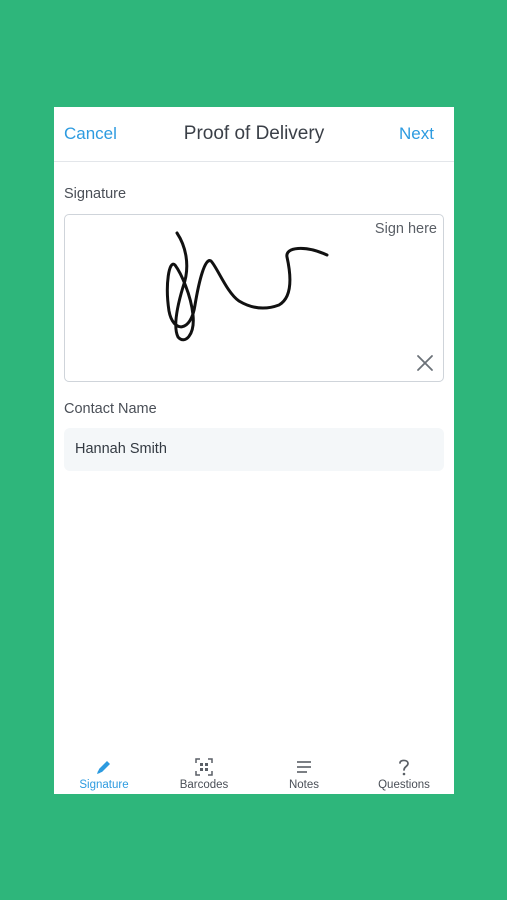  I want to click on tab-notes: Notes, so click(304, 774).